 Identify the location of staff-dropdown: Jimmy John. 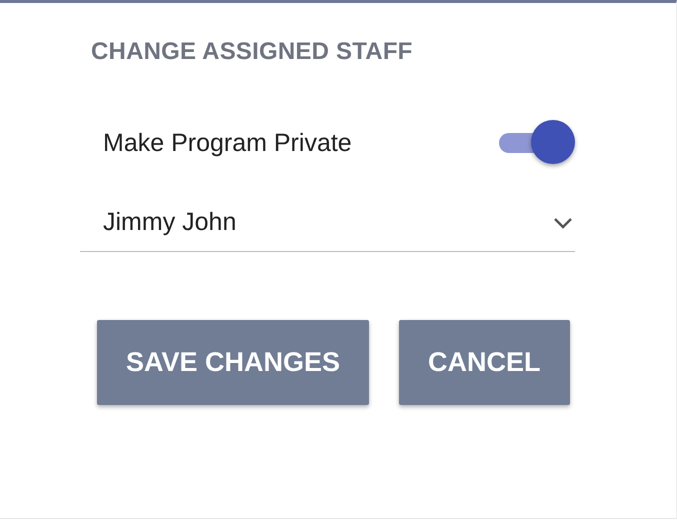
(327, 230).